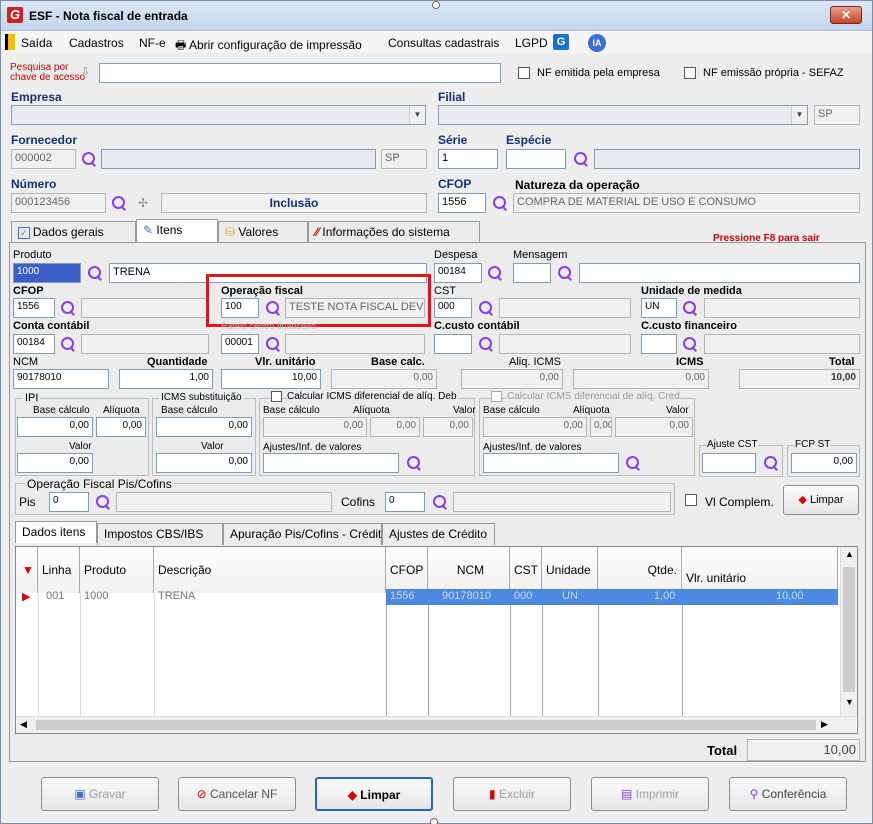  What do you see at coordinates (103, 502) in the screenshot?
I see `pis-search-icon` at bounding box center [103, 502].